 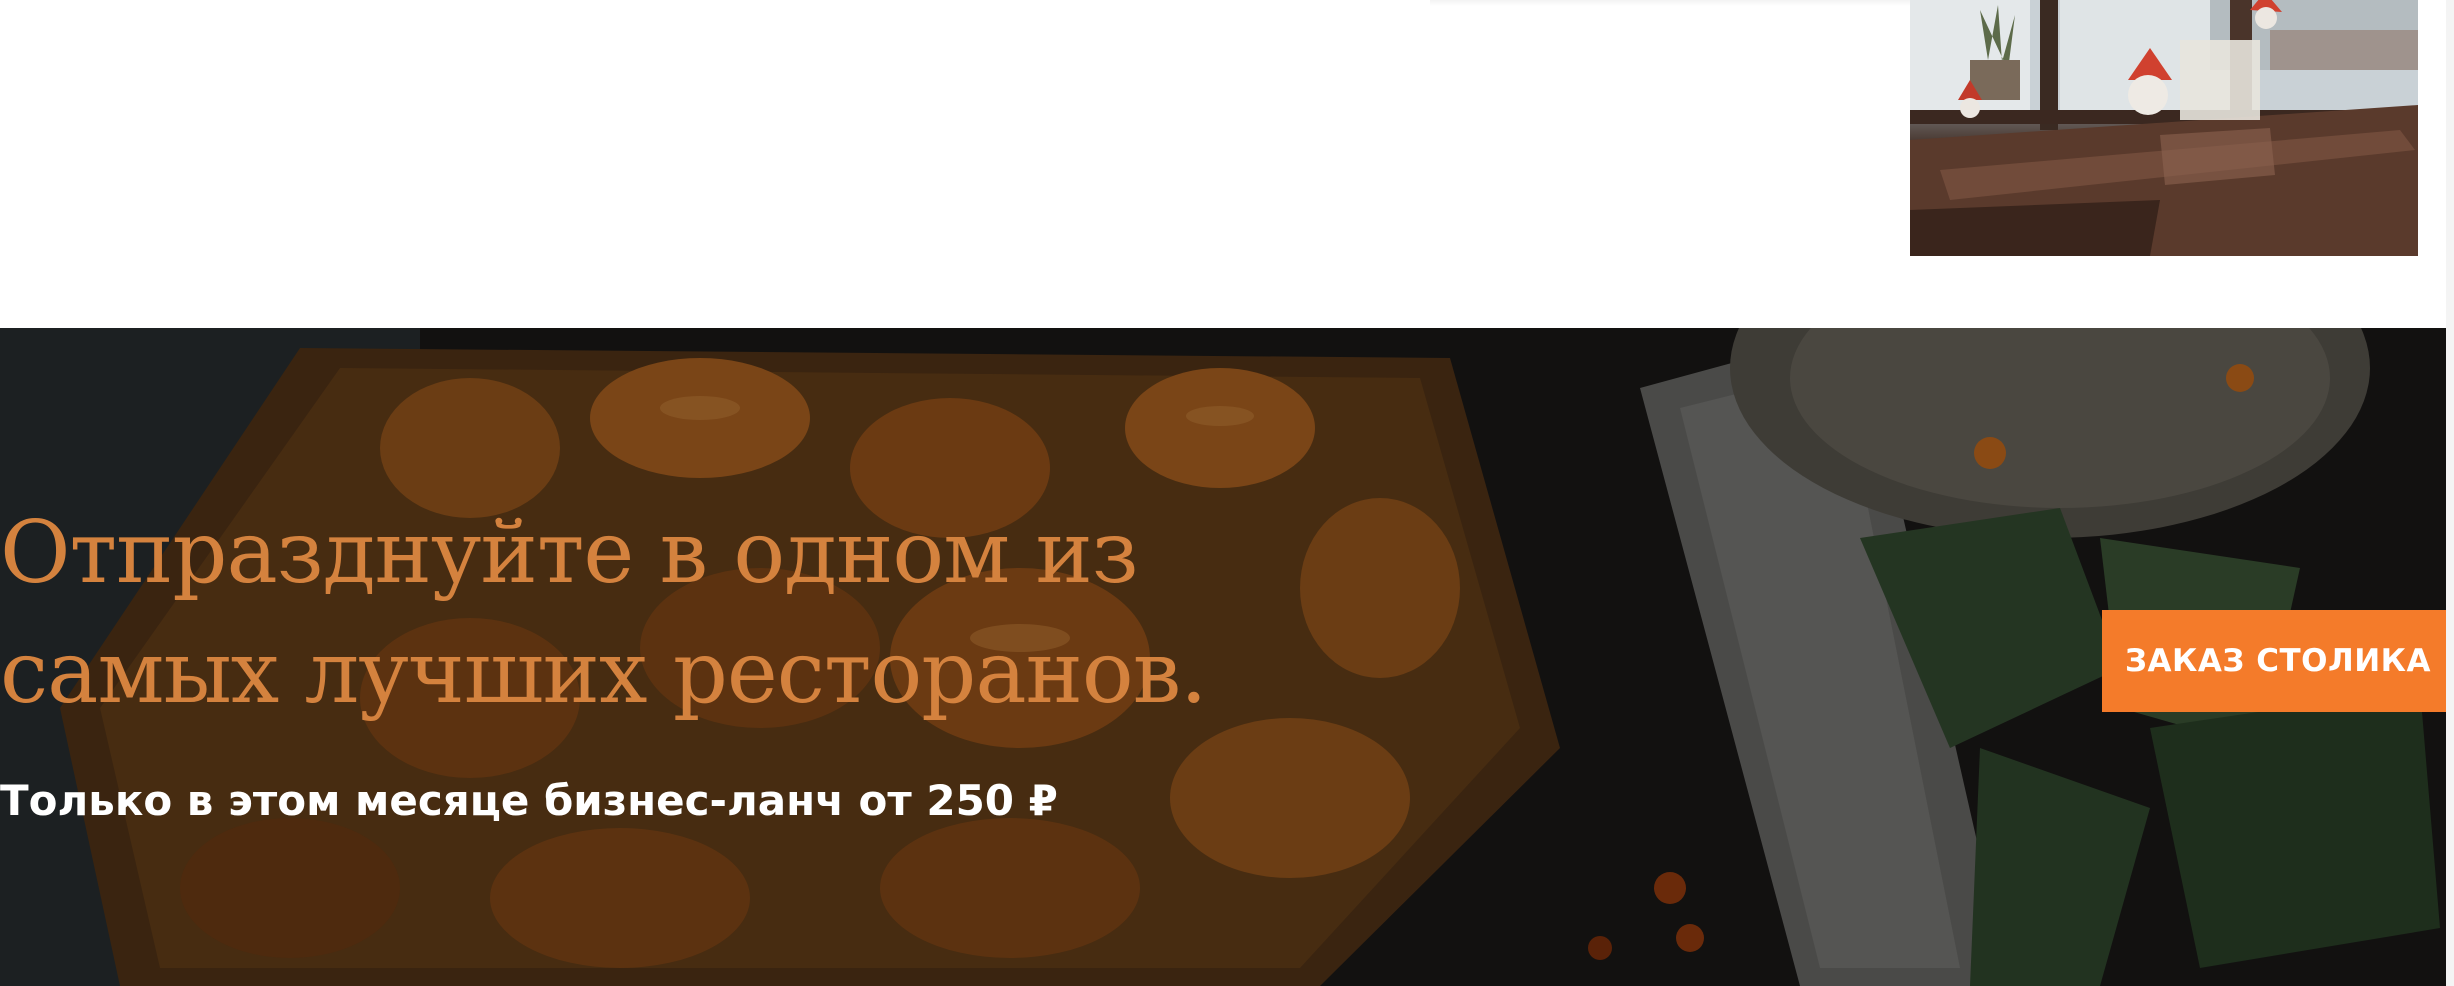 What do you see at coordinates (569, 553) in the screenshot?
I see `promo-heading-line-1: Отпразднуйте в одном из` at bounding box center [569, 553].